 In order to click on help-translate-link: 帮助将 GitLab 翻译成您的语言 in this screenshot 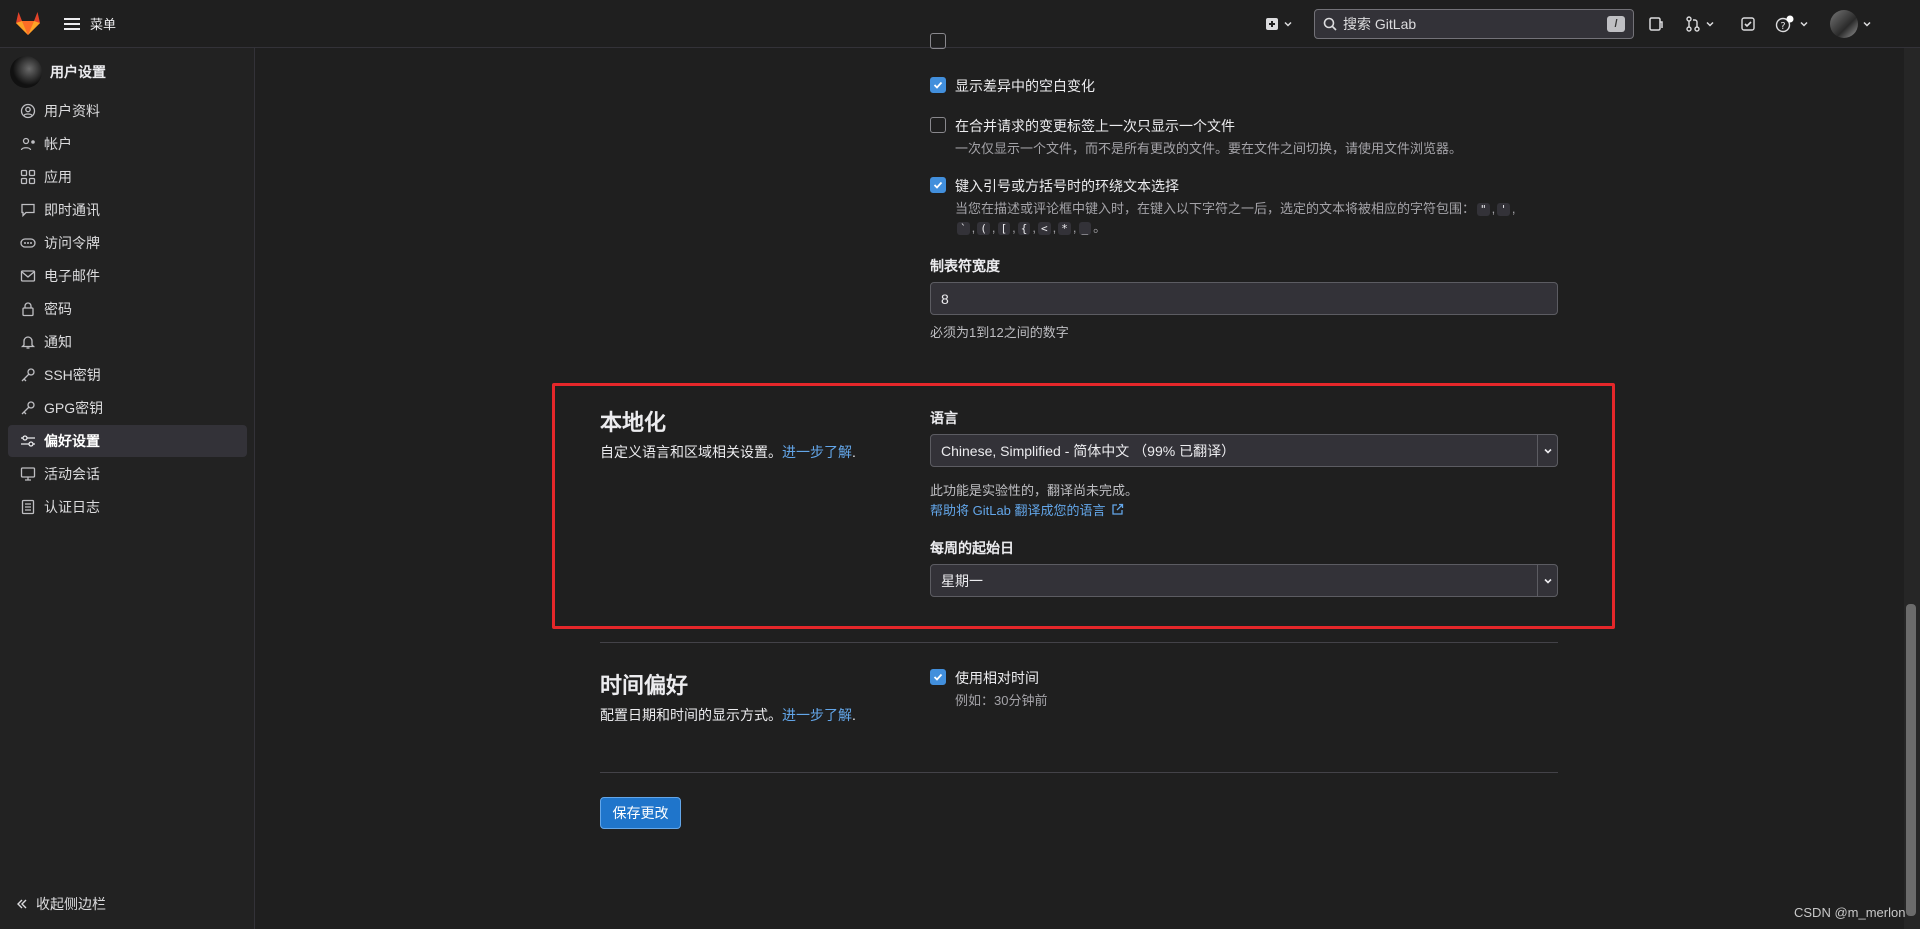, I will do `click(1027, 509)`.